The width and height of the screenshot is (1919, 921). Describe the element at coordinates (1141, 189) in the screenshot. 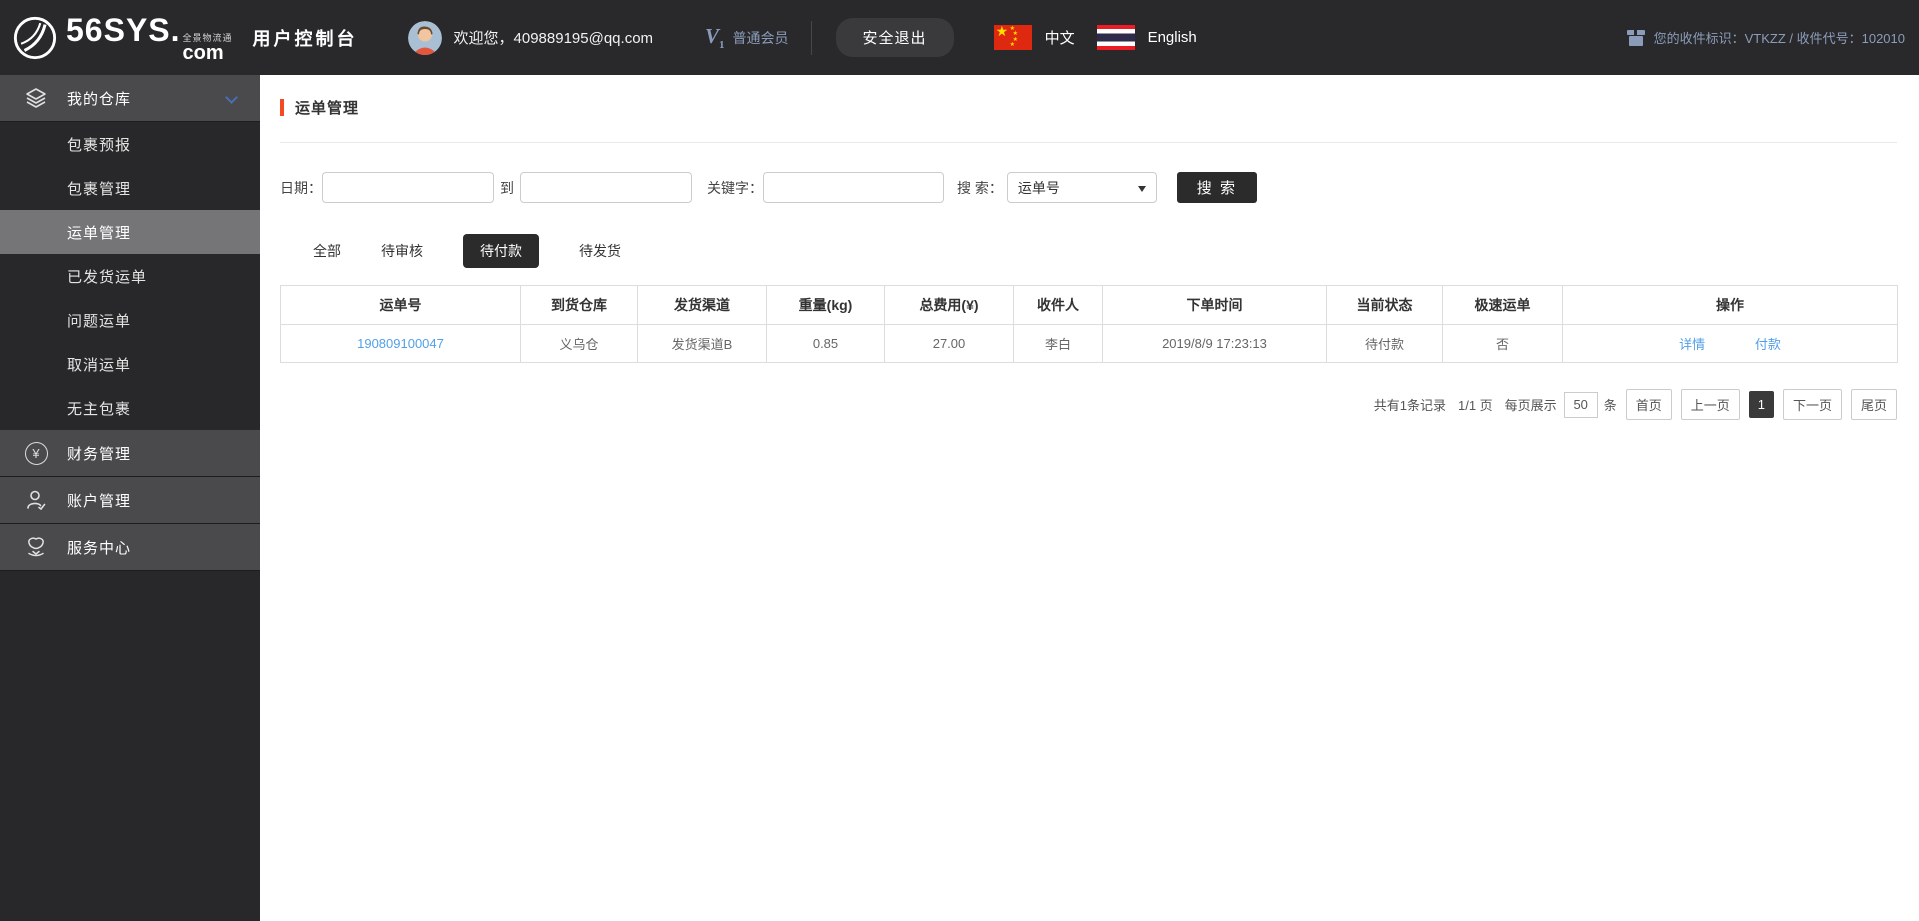

I see `select-arrow-icon` at that location.